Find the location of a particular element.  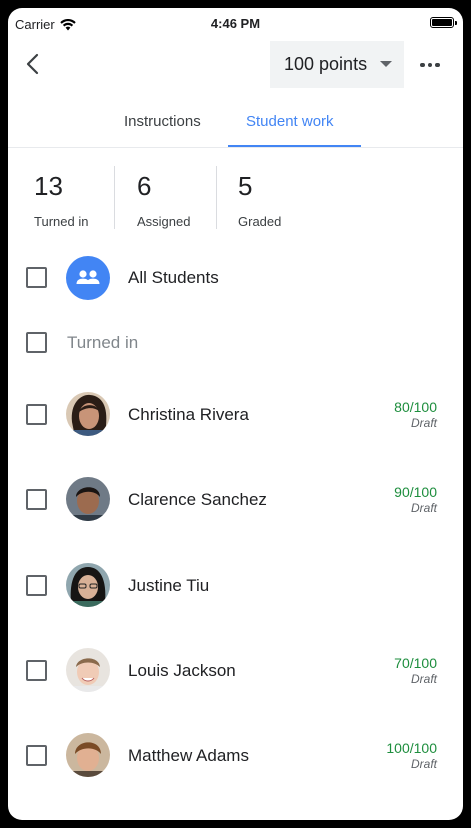

grade-score: 70/100 is located at coordinates (415, 663).